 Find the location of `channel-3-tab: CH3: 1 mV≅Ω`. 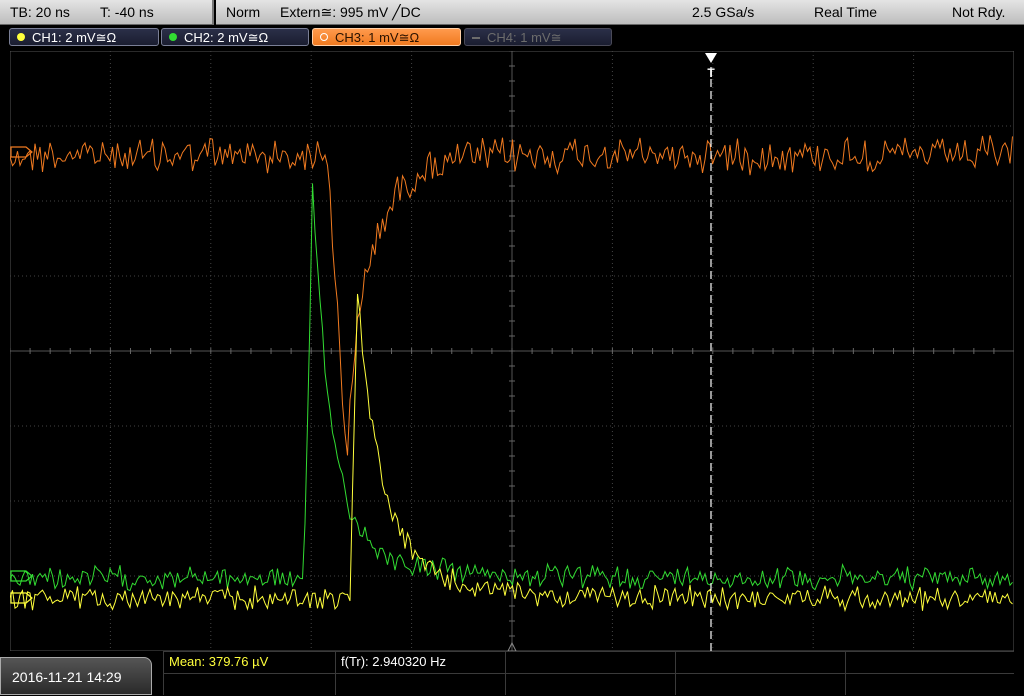

channel-3-tab: CH3: 1 mV≅Ω is located at coordinates (386, 37).